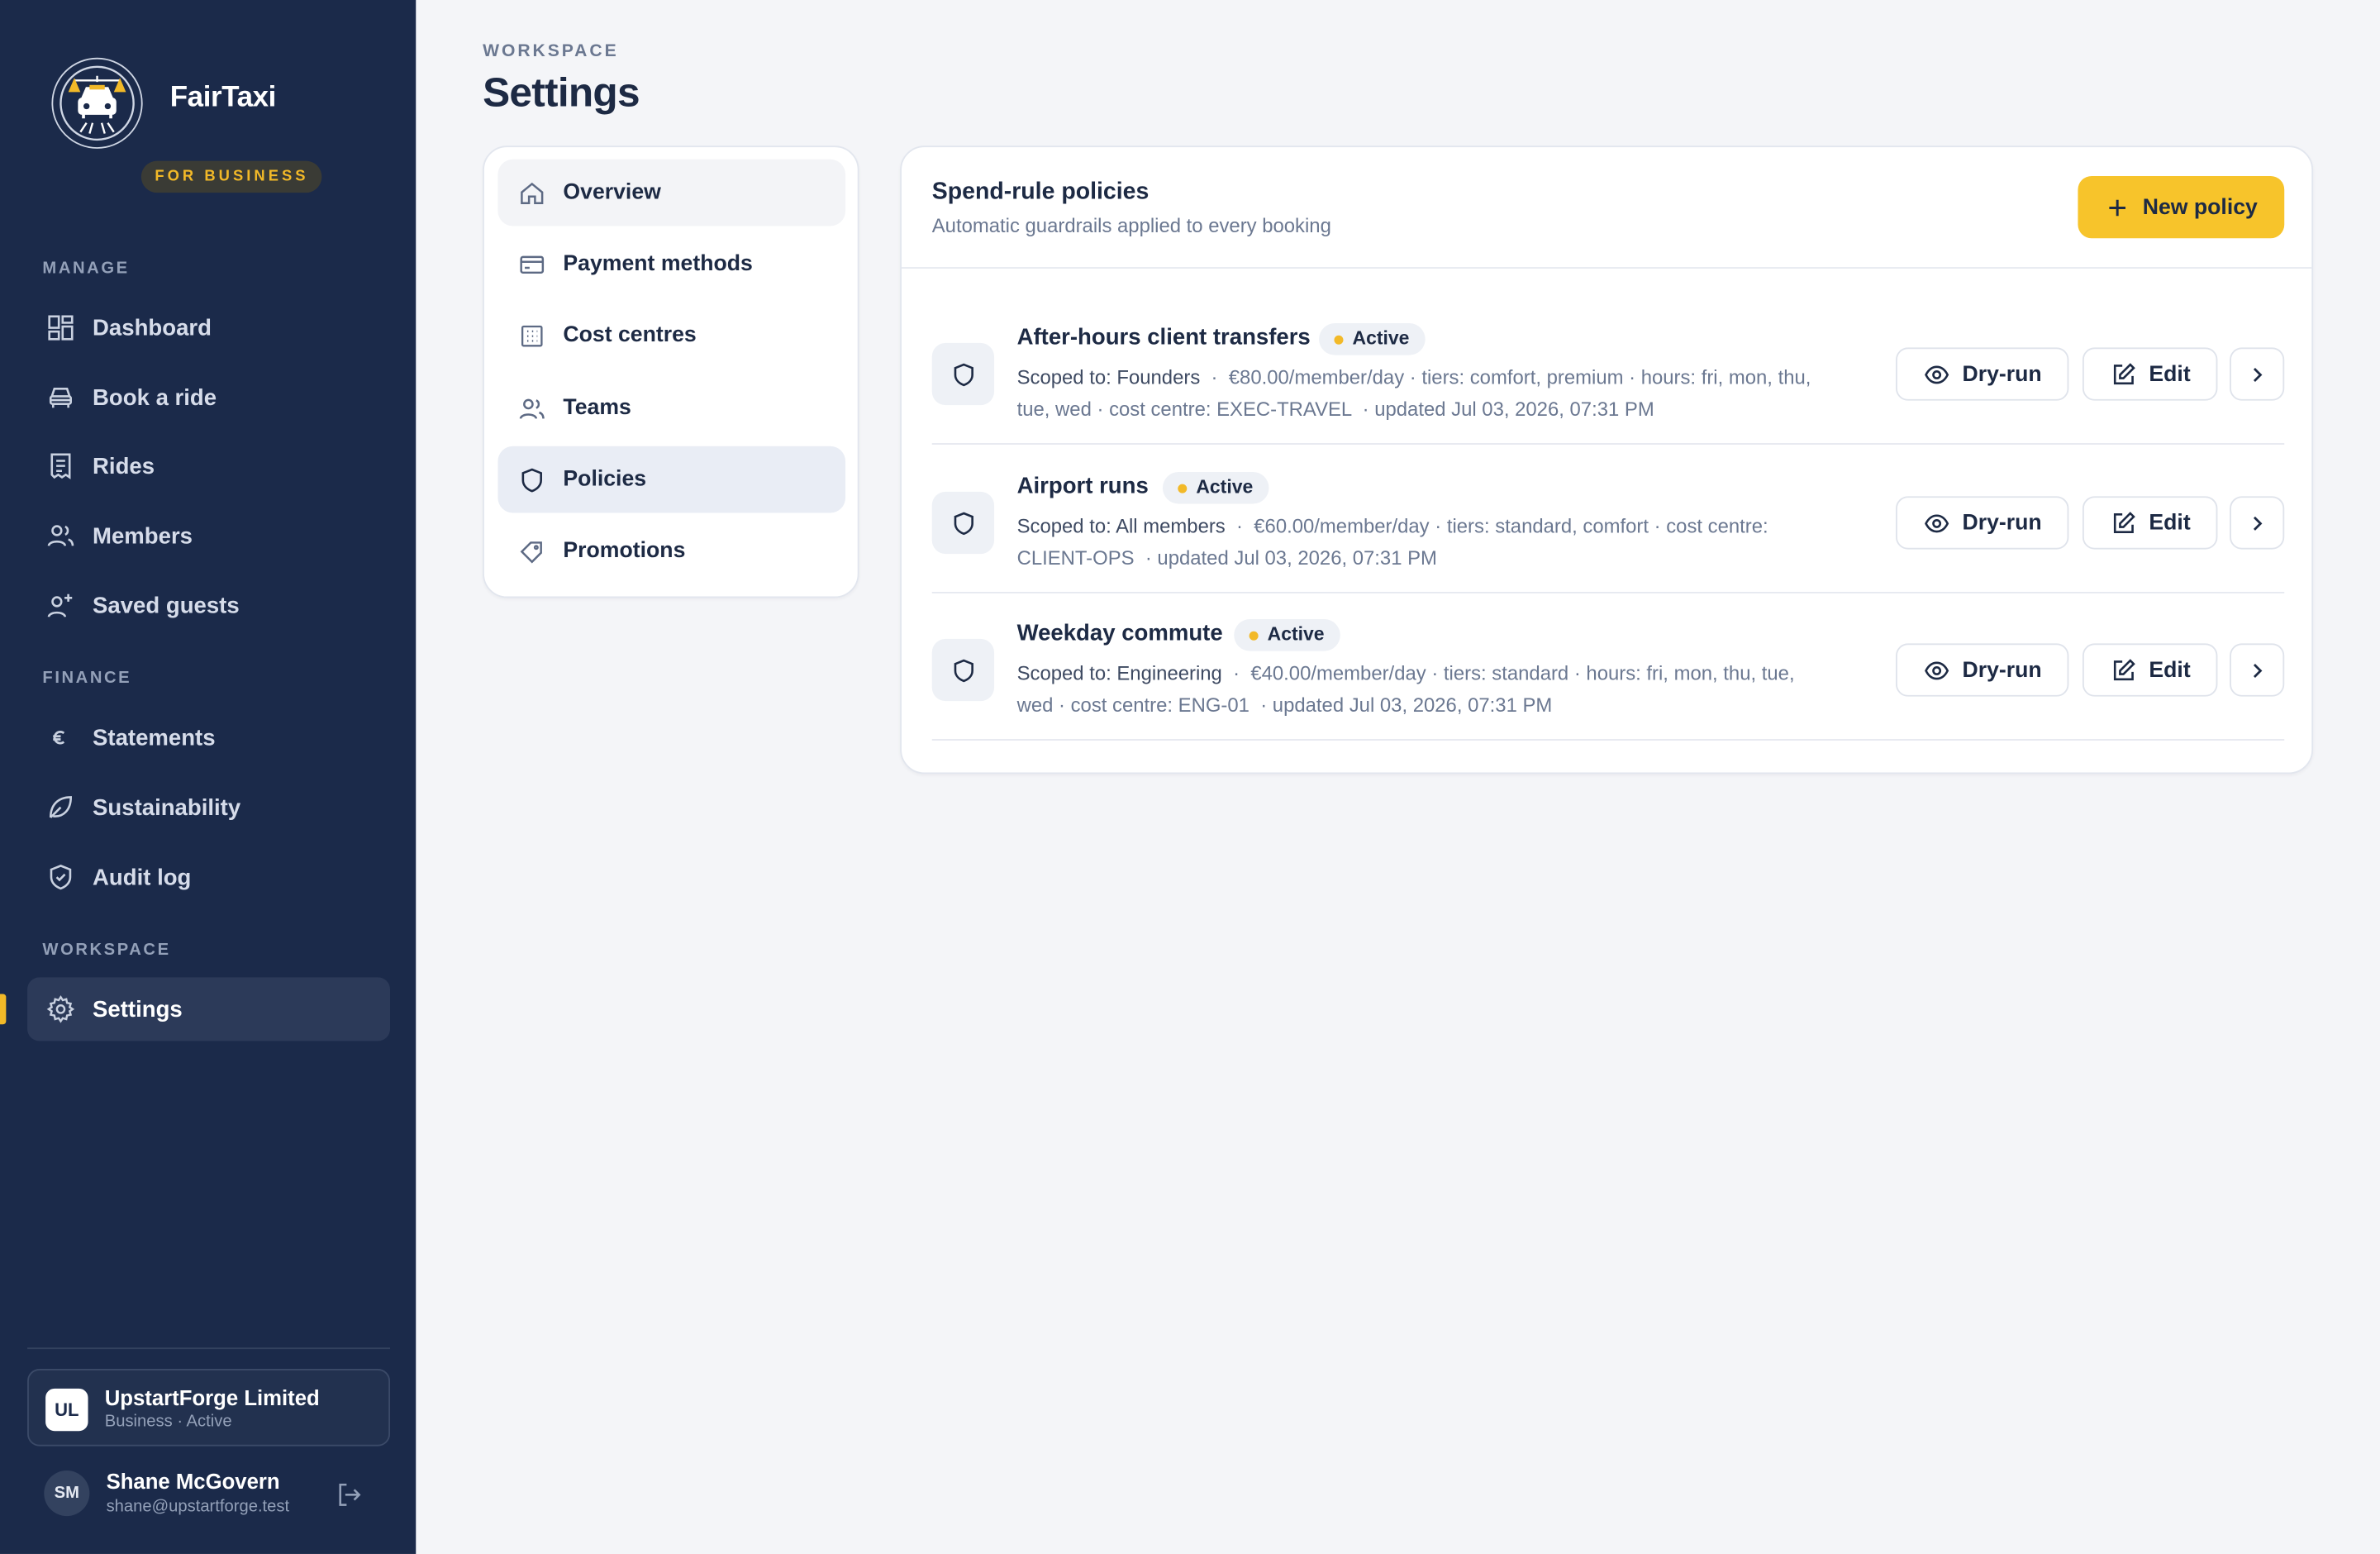 Image resolution: width=2380 pixels, height=1554 pixels. I want to click on new-policy-button: New policy, so click(2181, 207).